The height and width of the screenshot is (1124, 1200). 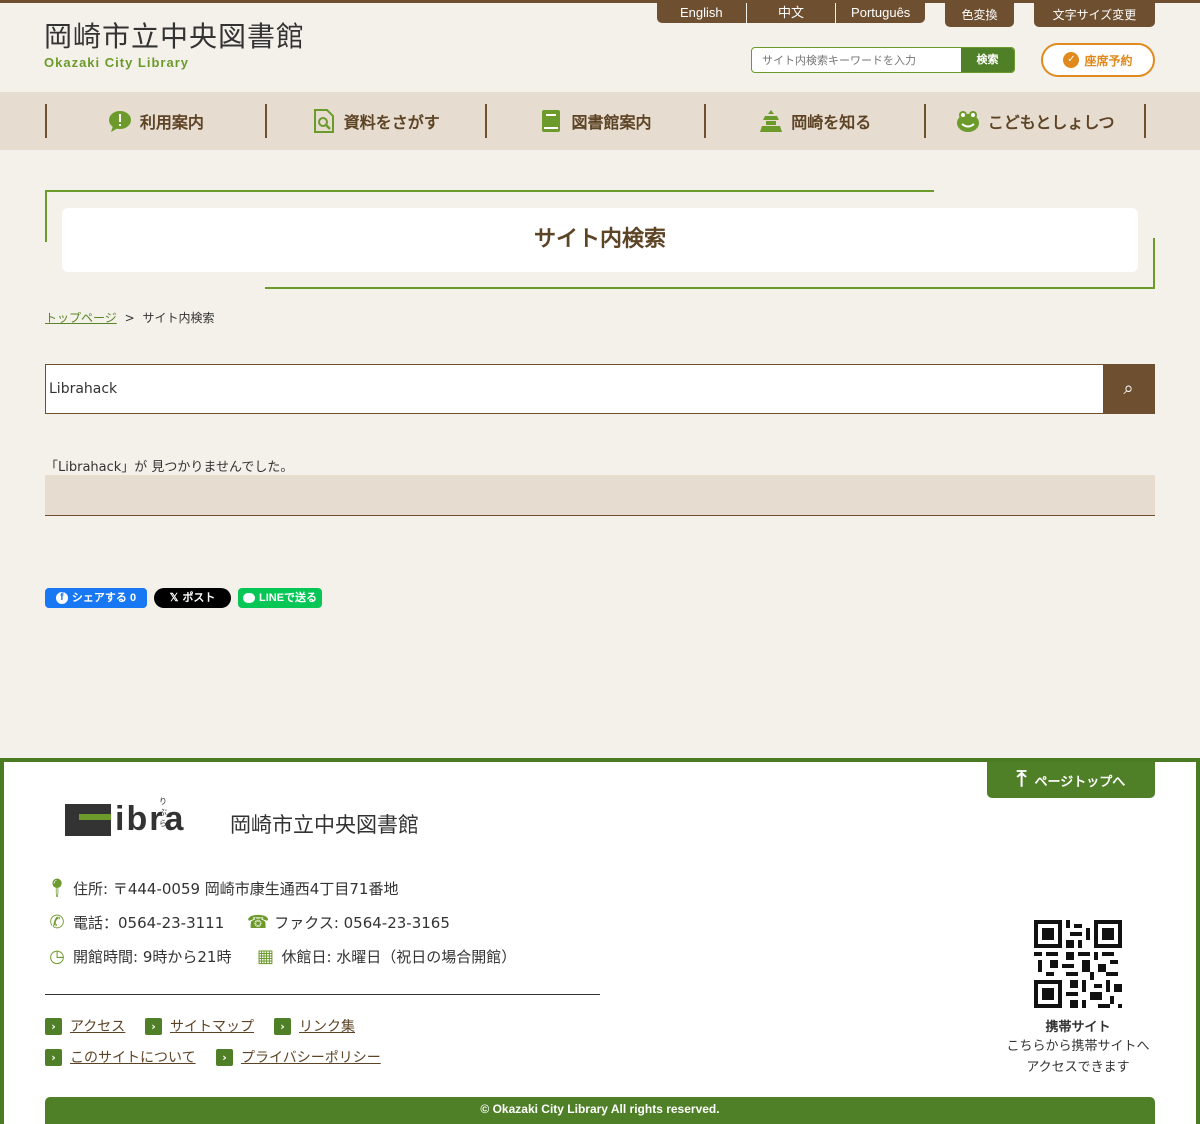 I want to click on x-post-label: ポスト, so click(x=199, y=598).